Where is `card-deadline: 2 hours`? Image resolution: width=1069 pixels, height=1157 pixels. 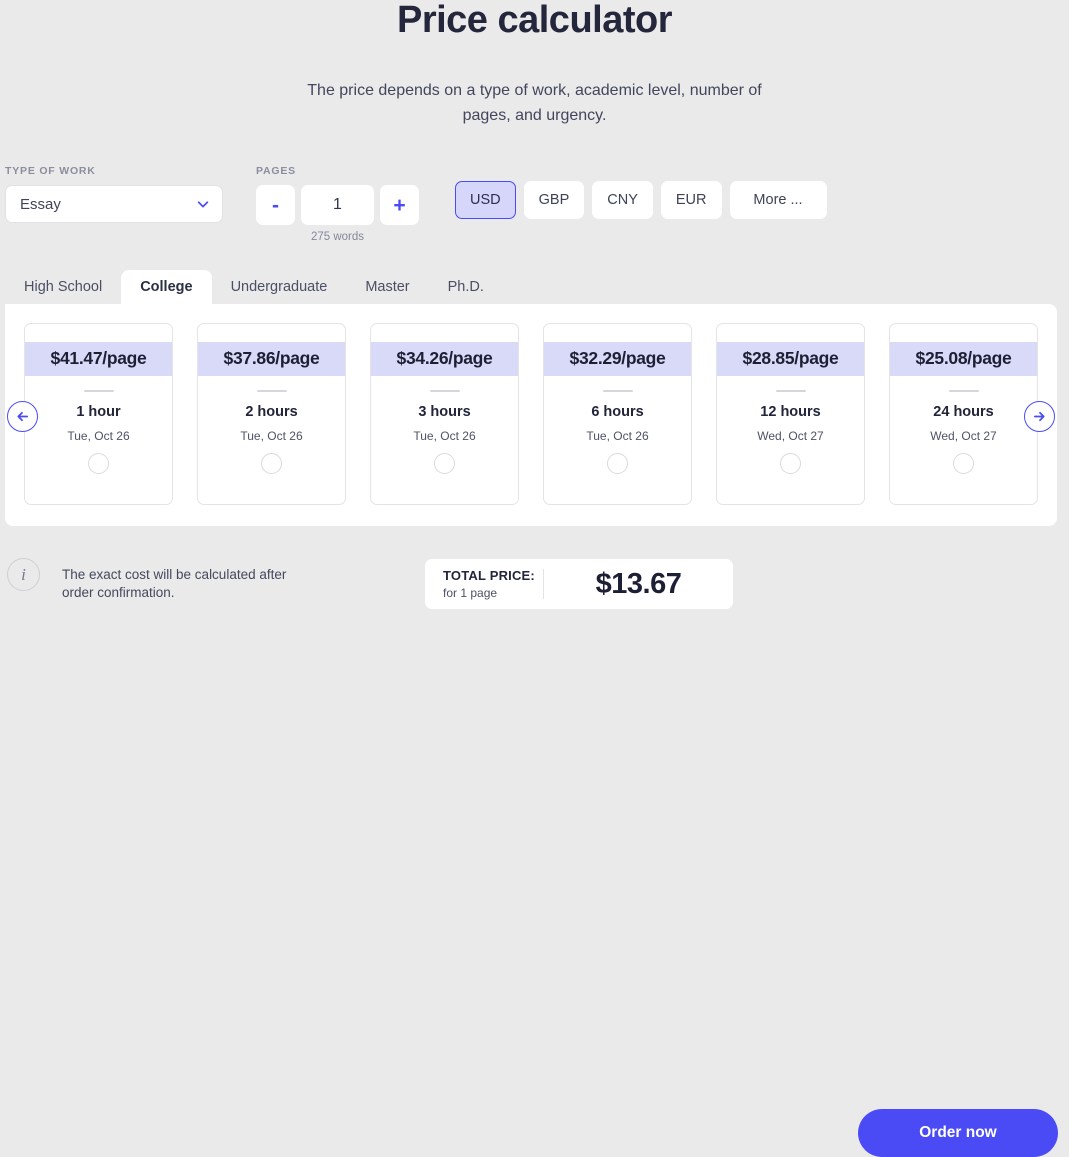
card-deadline: 2 hours is located at coordinates (271, 412).